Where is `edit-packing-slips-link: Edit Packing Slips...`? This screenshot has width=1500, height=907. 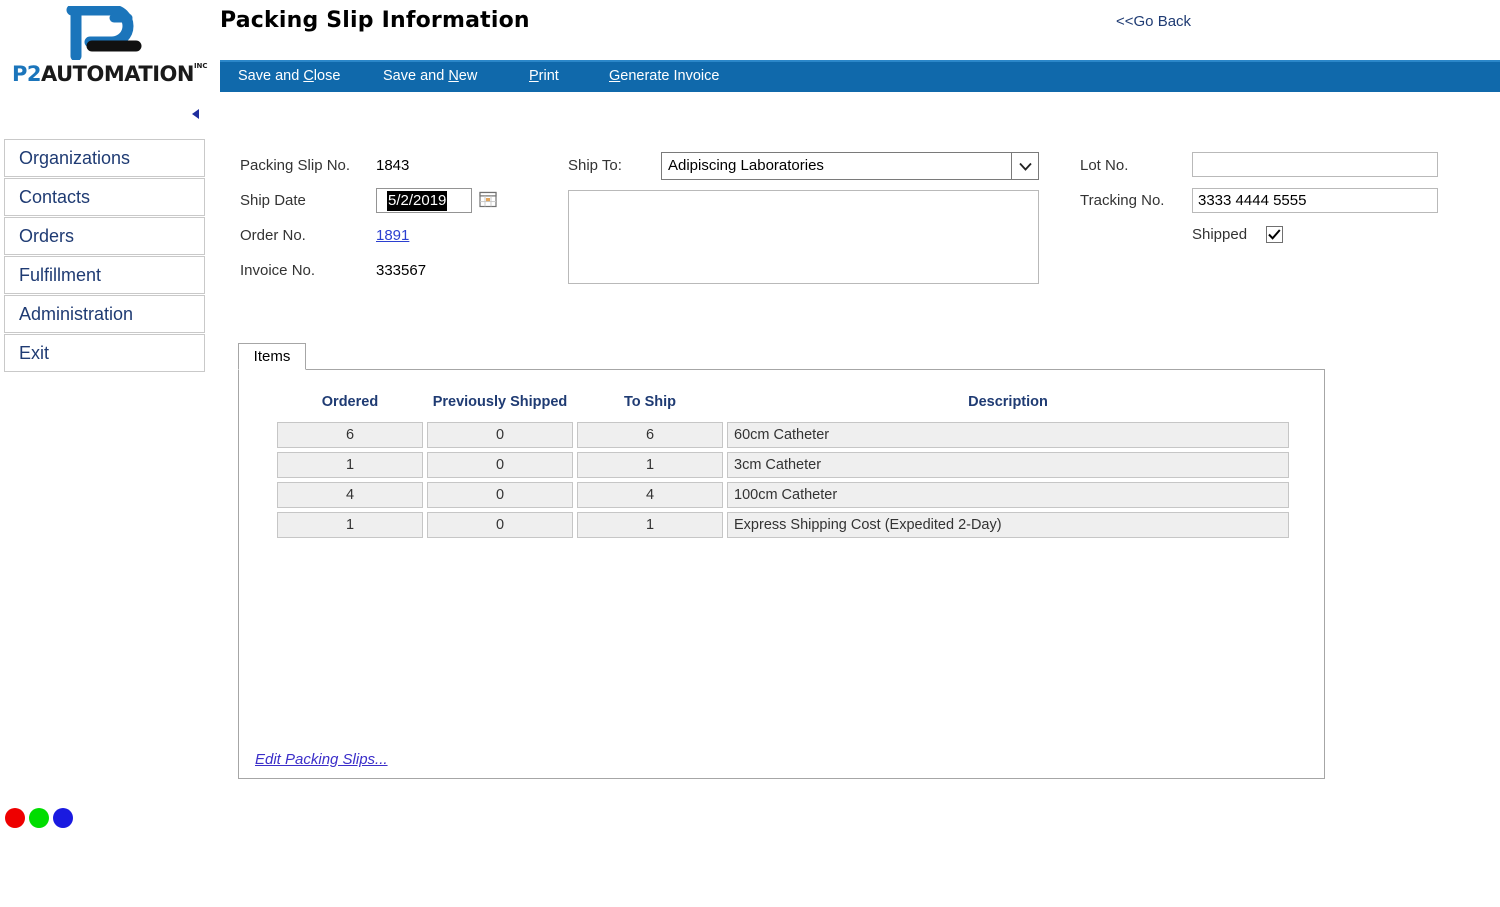 edit-packing-slips-link: Edit Packing Slips... is located at coordinates (321, 759).